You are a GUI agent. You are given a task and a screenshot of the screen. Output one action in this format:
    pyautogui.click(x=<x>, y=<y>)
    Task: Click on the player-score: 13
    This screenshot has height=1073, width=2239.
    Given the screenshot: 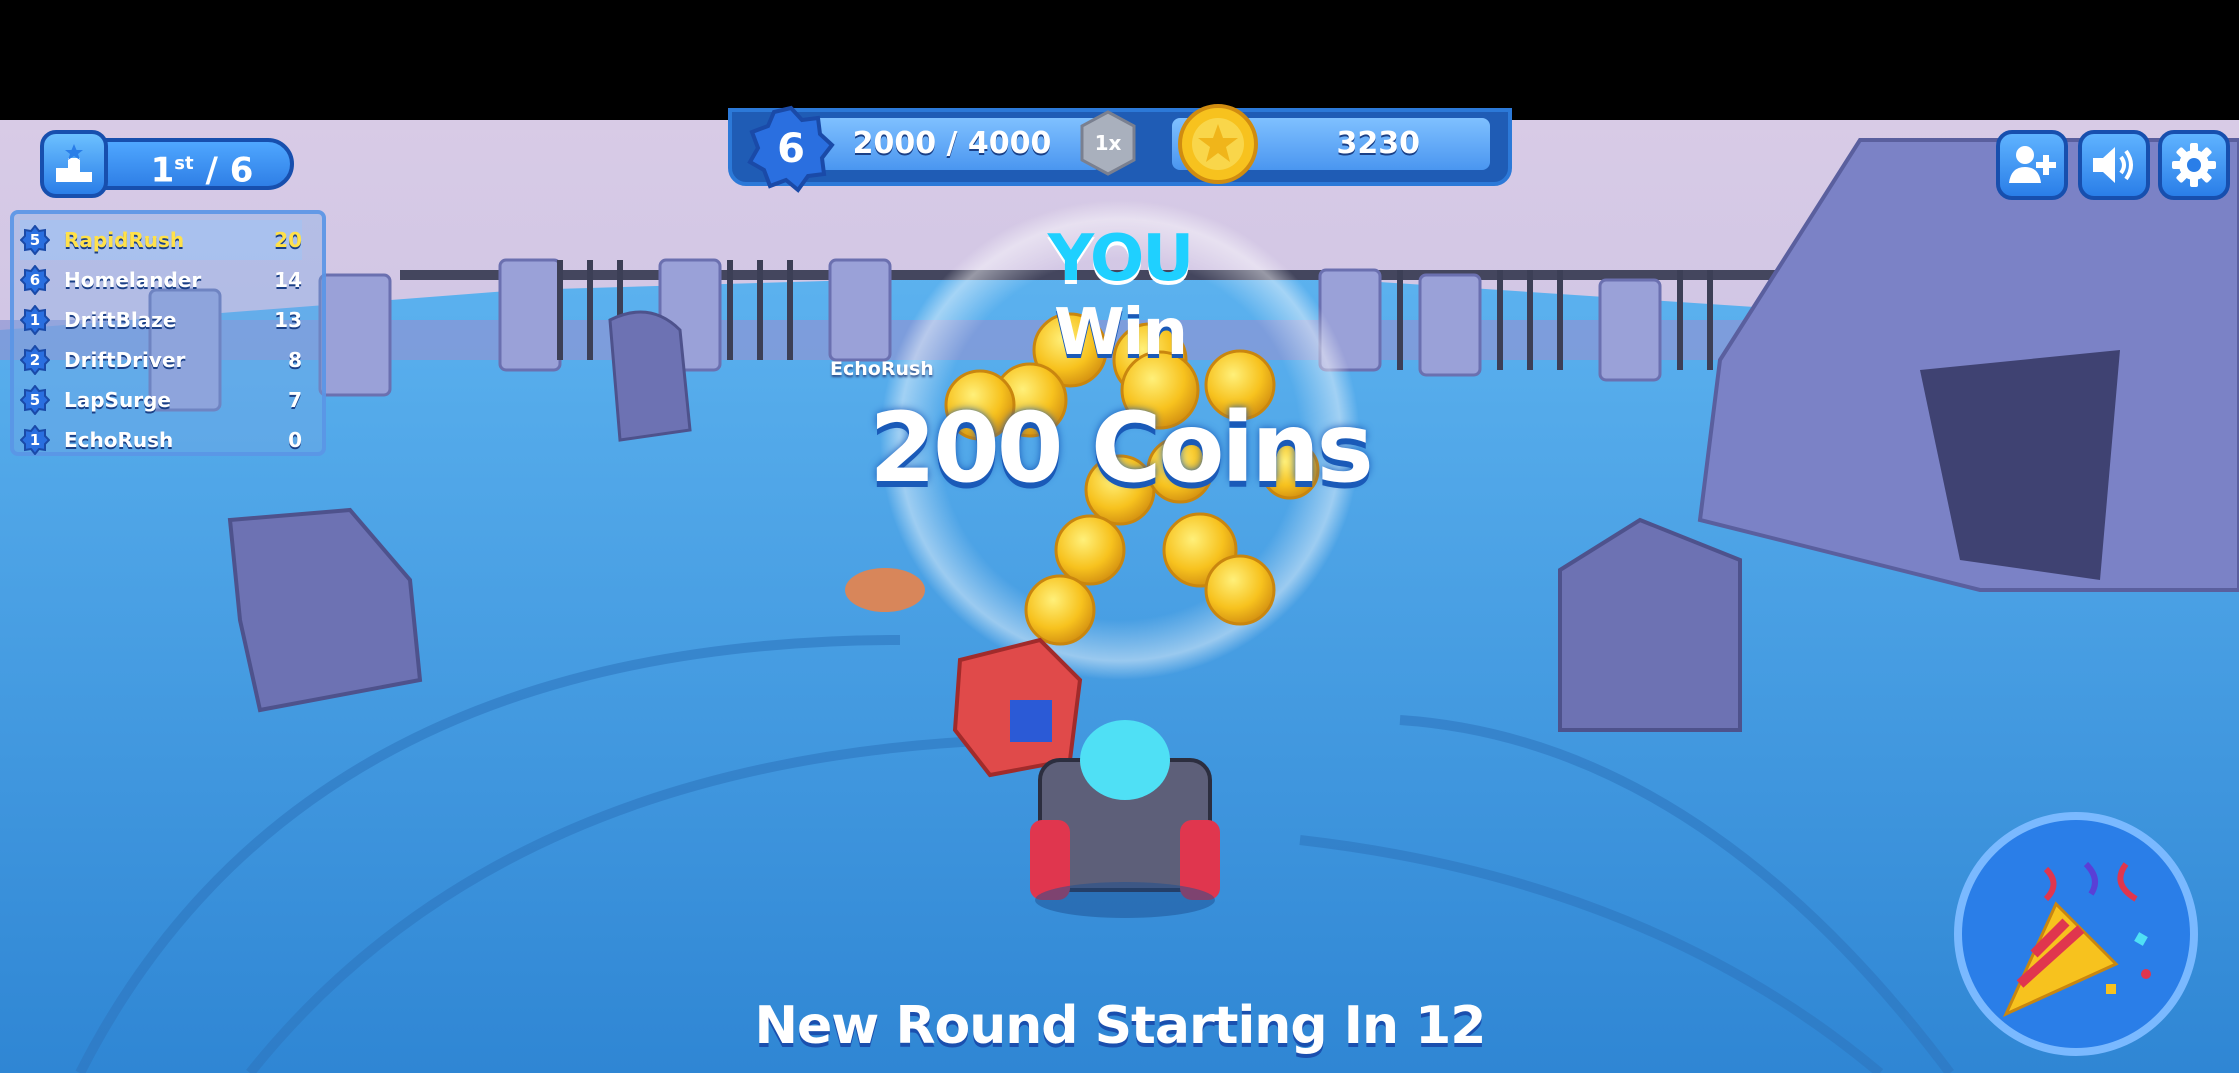 What is the action you would take?
    pyautogui.click(x=288, y=320)
    